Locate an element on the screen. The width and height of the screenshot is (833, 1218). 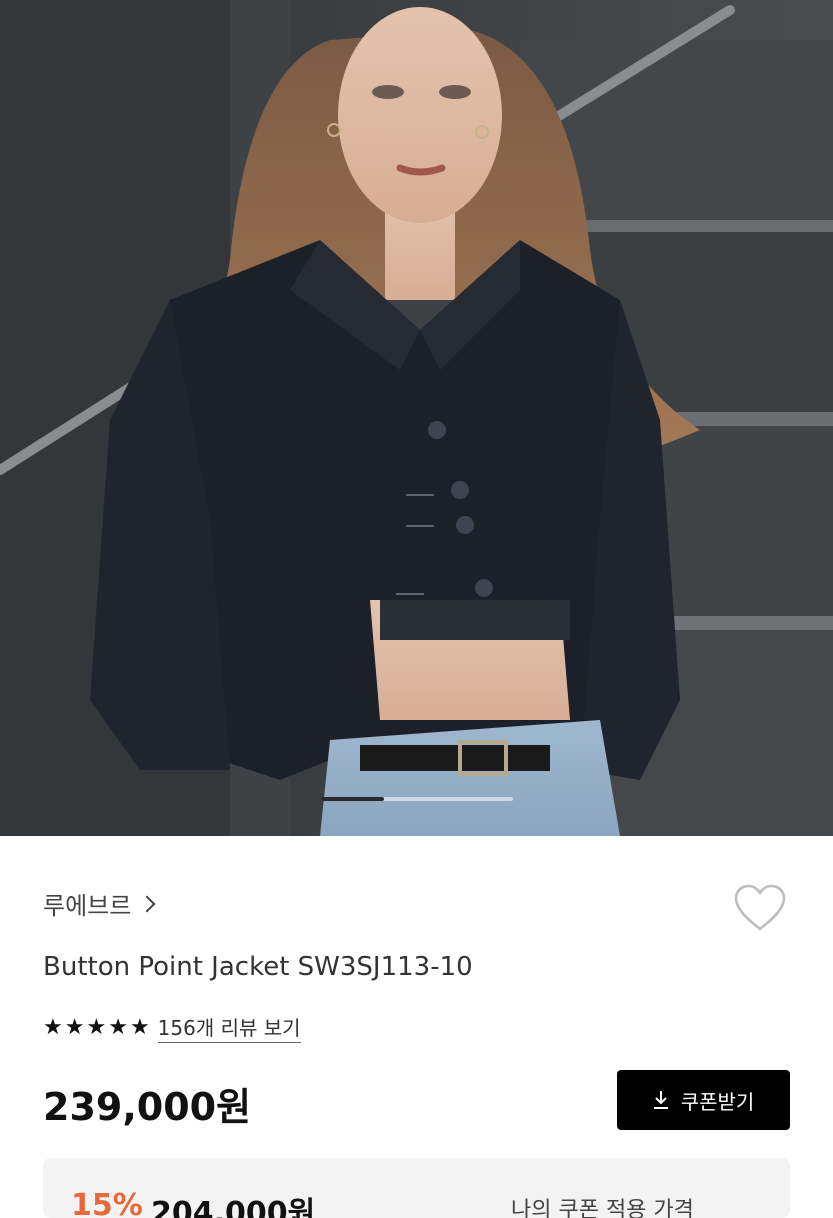
rating-row: ★ ★ ★ ★ ★ 156개 리뷰 보기 is located at coordinates (172, 1027).